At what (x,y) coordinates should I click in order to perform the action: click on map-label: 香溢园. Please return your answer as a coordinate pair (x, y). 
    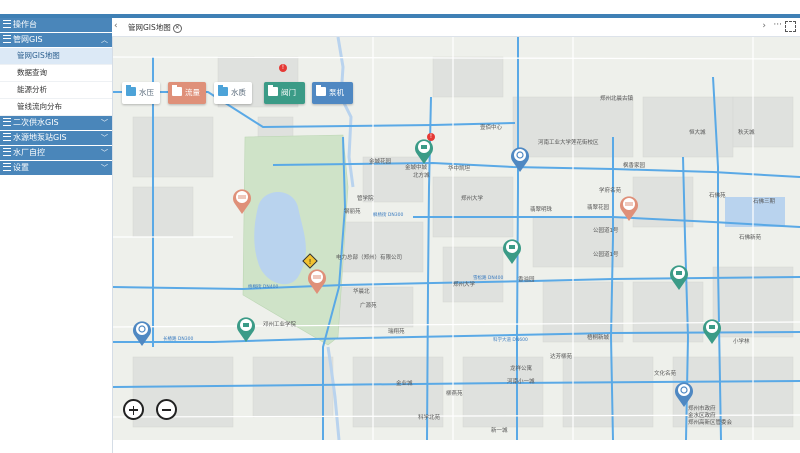
    Looking at the image, I should click on (526, 280).